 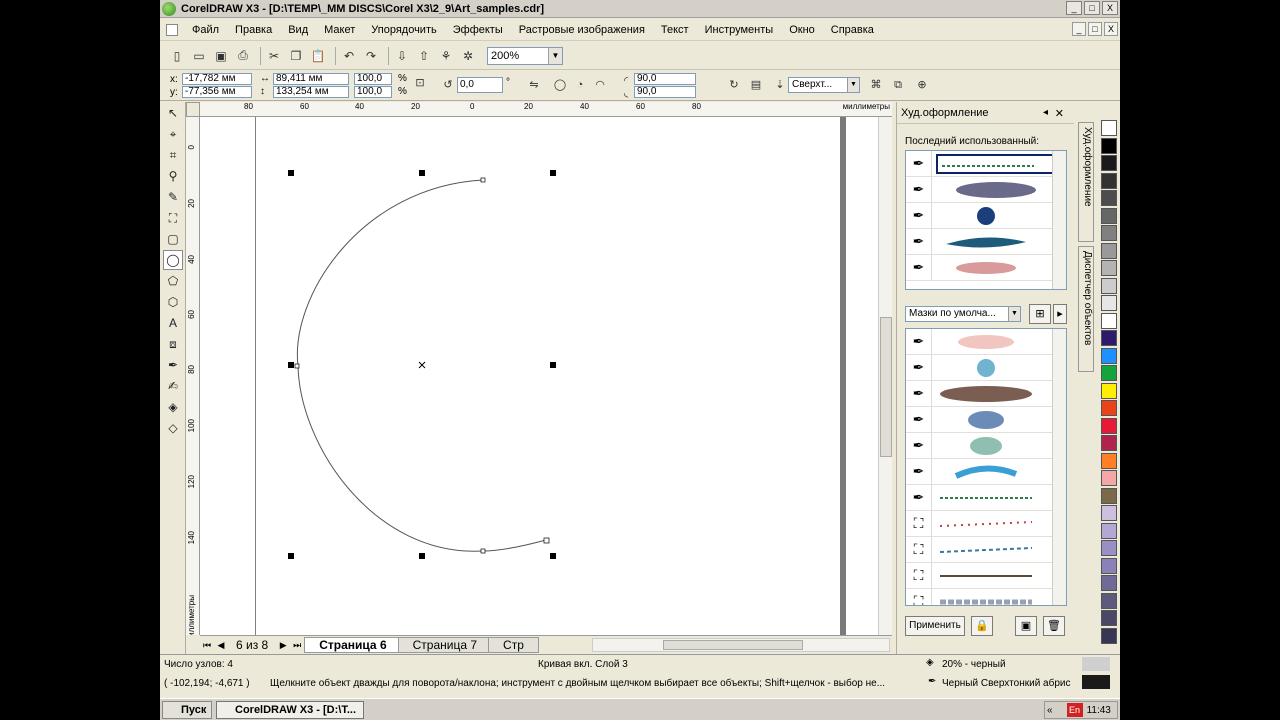 I want to click on doc-minimize-button: _, so click(x=1079, y=29).